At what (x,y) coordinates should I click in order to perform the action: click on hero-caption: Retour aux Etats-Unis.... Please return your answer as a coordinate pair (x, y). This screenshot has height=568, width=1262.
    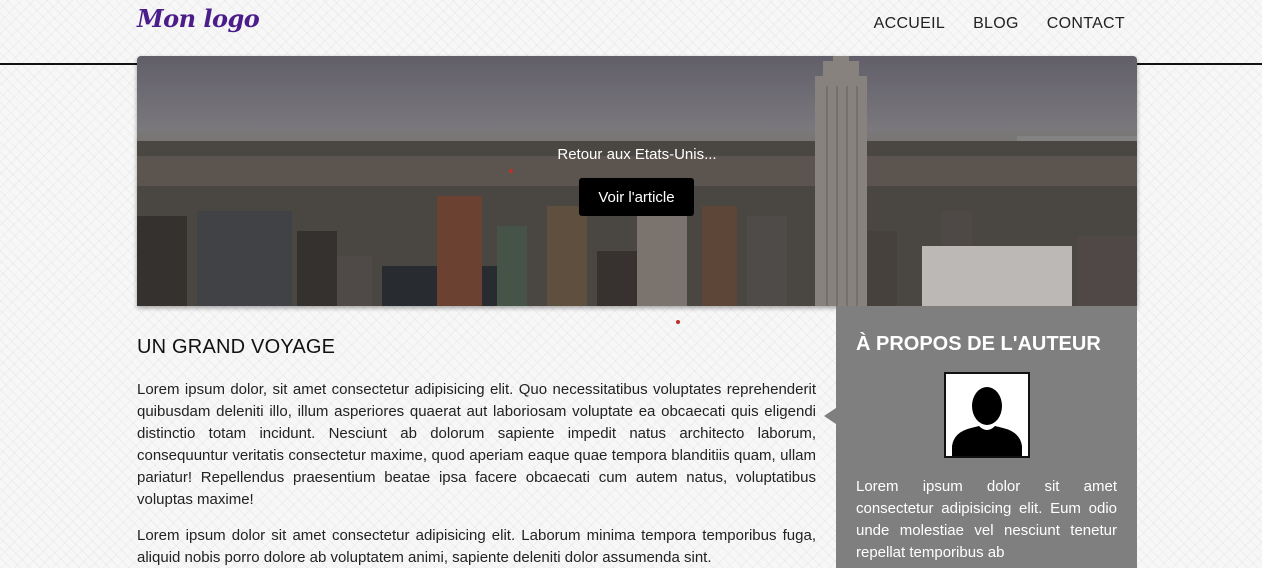
    Looking at the image, I should click on (637, 154).